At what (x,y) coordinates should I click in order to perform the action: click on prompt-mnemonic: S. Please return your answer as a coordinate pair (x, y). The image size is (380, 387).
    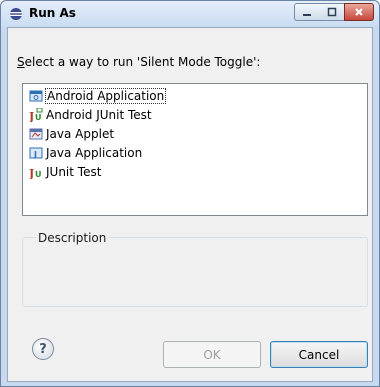
    Looking at the image, I should click on (21, 62).